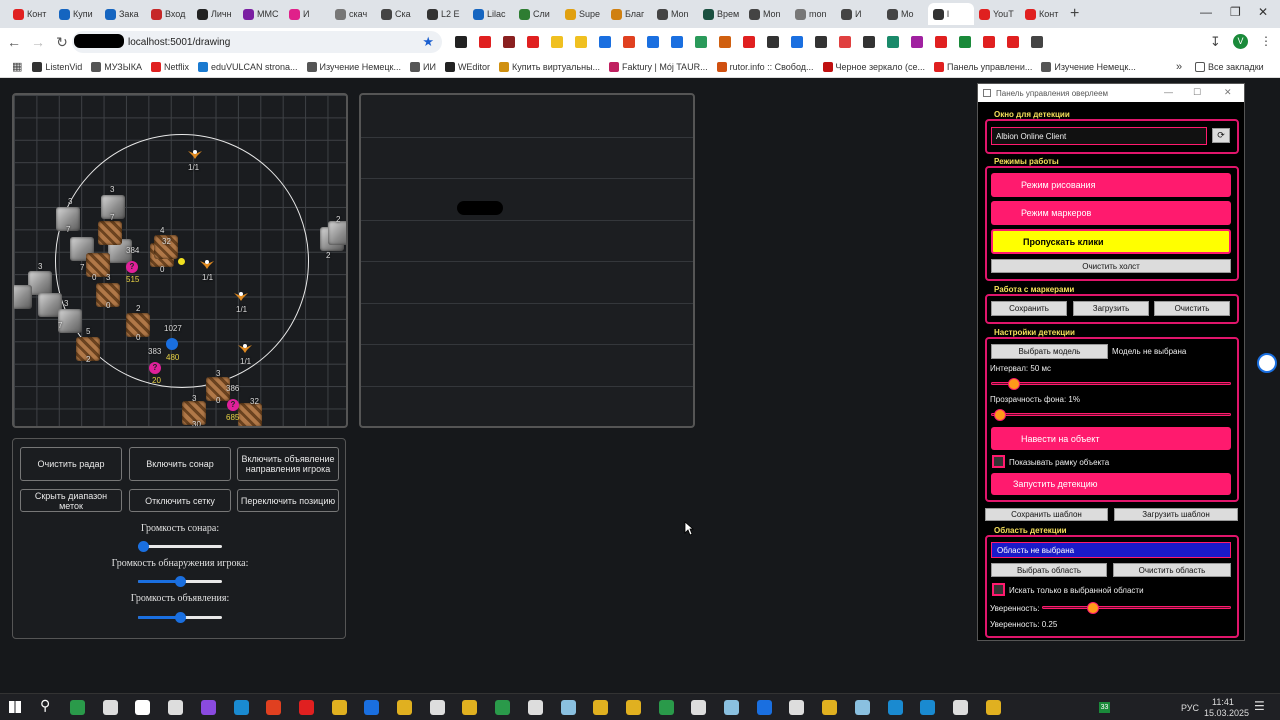 This screenshot has width=1280, height=720. Describe the element at coordinates (169, 66) in the screenshot. I see `bookmark-item: Netflix` at that location.